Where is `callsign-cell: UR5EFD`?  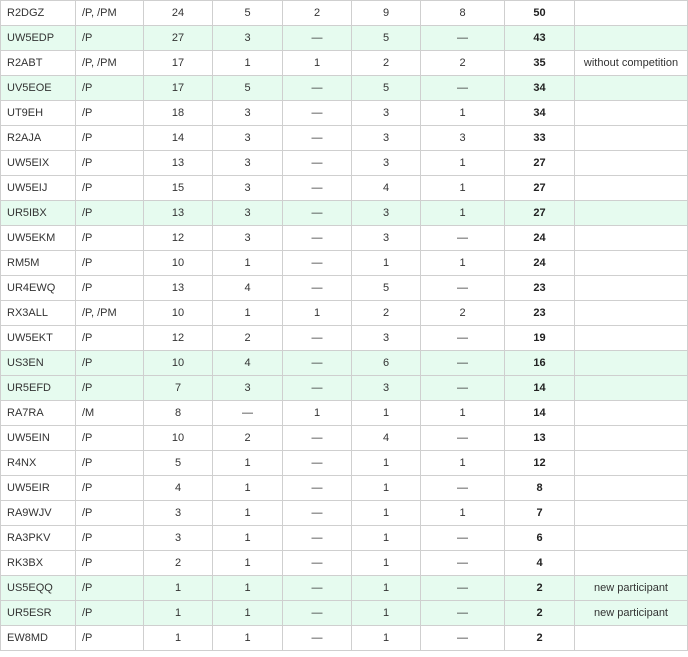 callsign-cell: UR5EFD is located at coordinates (38, 388).